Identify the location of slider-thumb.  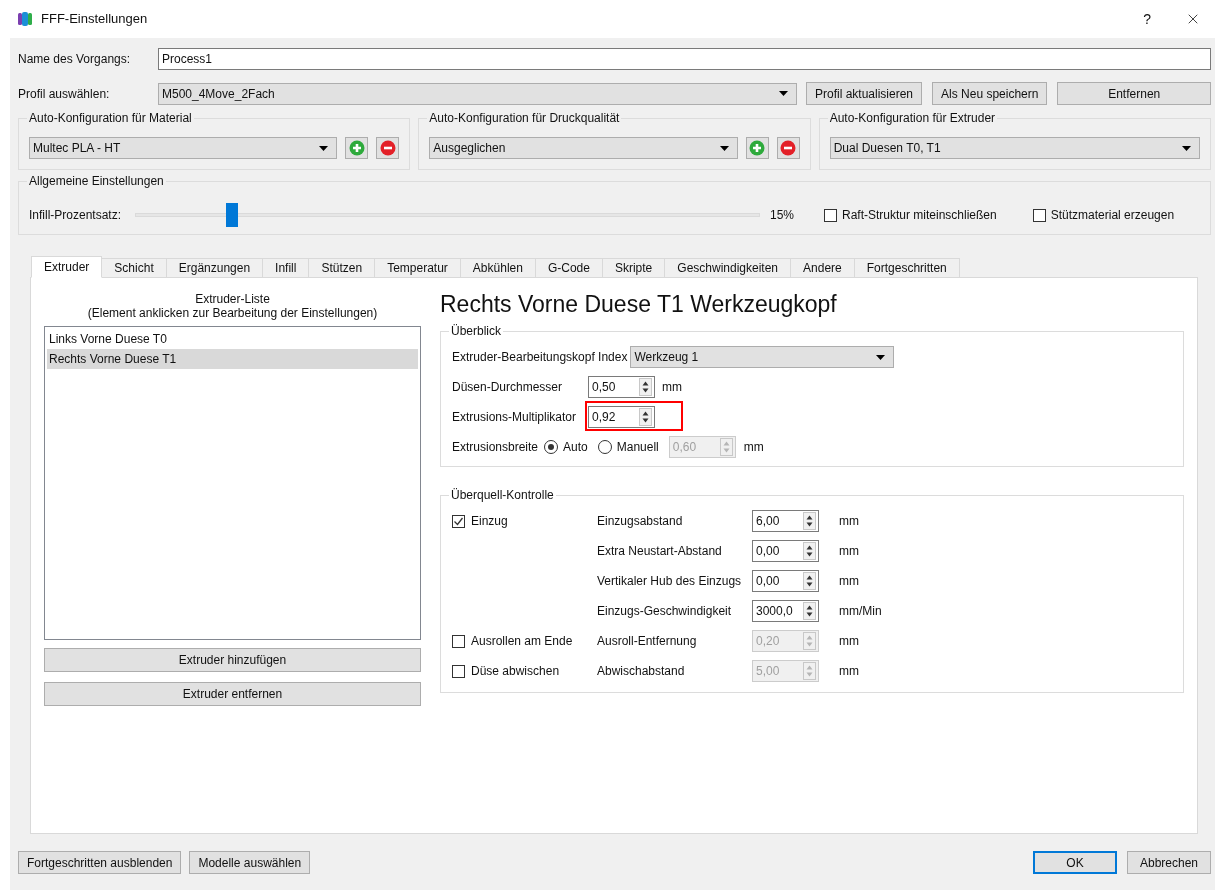
(231, 215).